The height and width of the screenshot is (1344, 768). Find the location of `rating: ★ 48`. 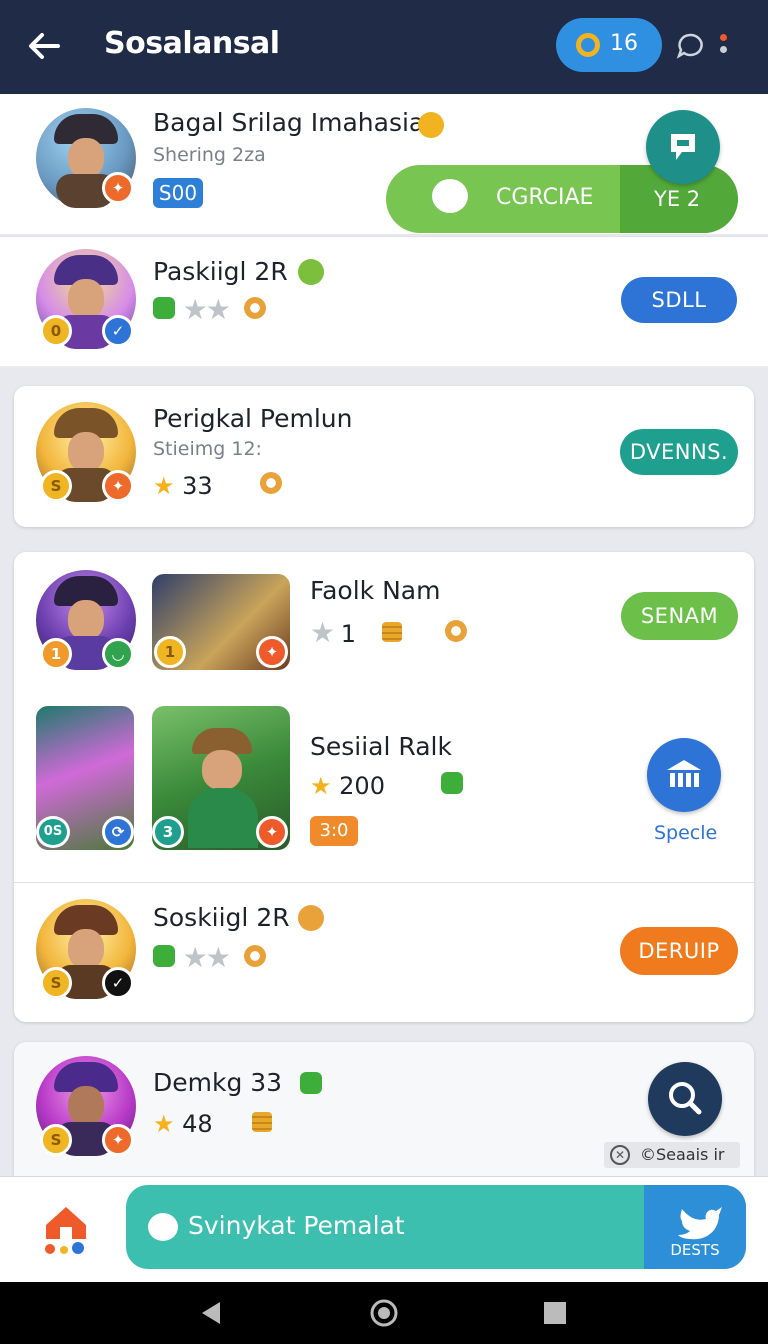

rating: ★ 48 is located at coordinates (213, 1124).